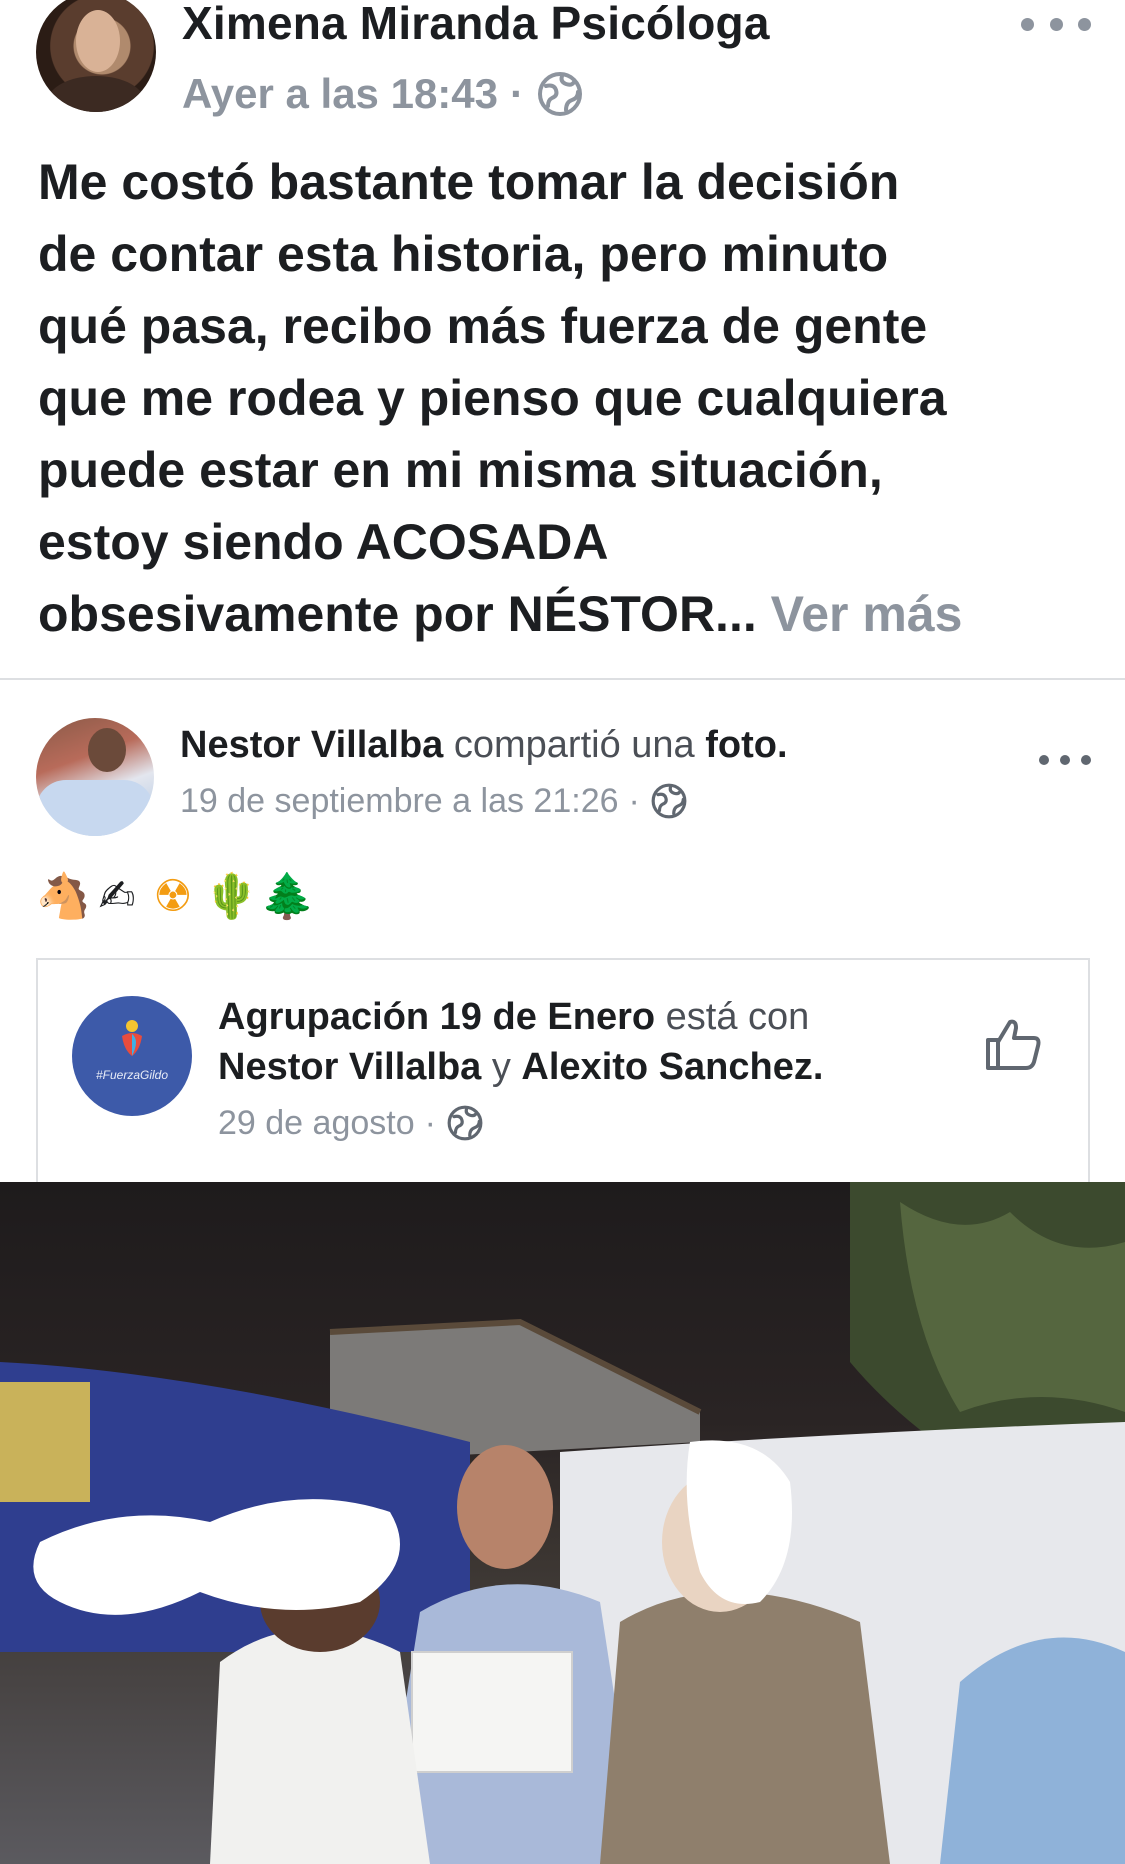  What do you see at coordinates (463, 254) in the screenshot?
I see `post-text-line: de contar esta historia, pero minuto` at bounding box center [463, 254].